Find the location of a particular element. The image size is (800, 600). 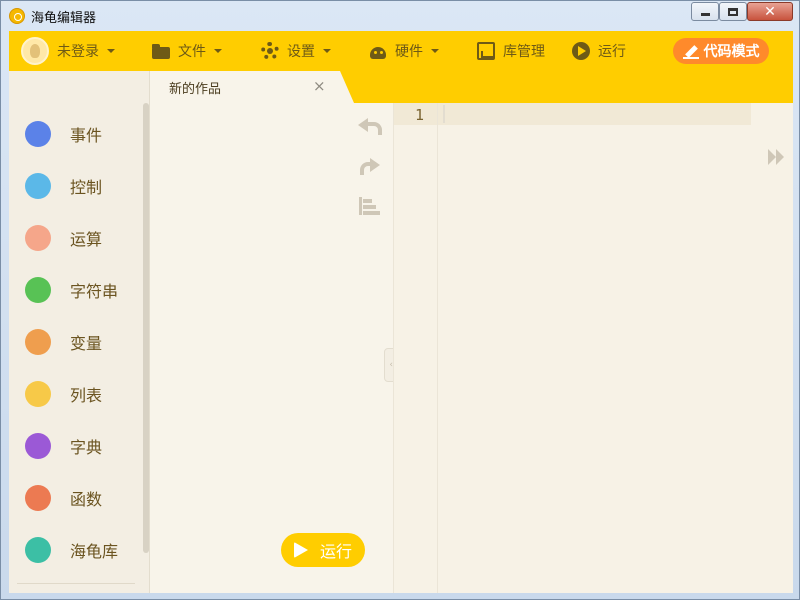

text-cursor is located at coordinates (444, 114).